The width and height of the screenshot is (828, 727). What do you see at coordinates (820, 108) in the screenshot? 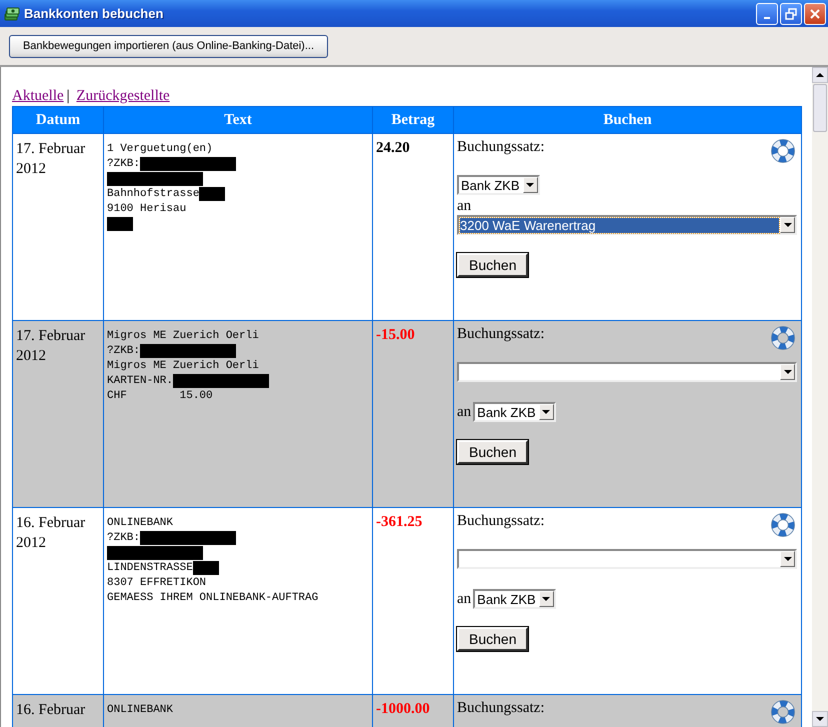
I see `scroll-thumb` at bounding box center [820, 108].